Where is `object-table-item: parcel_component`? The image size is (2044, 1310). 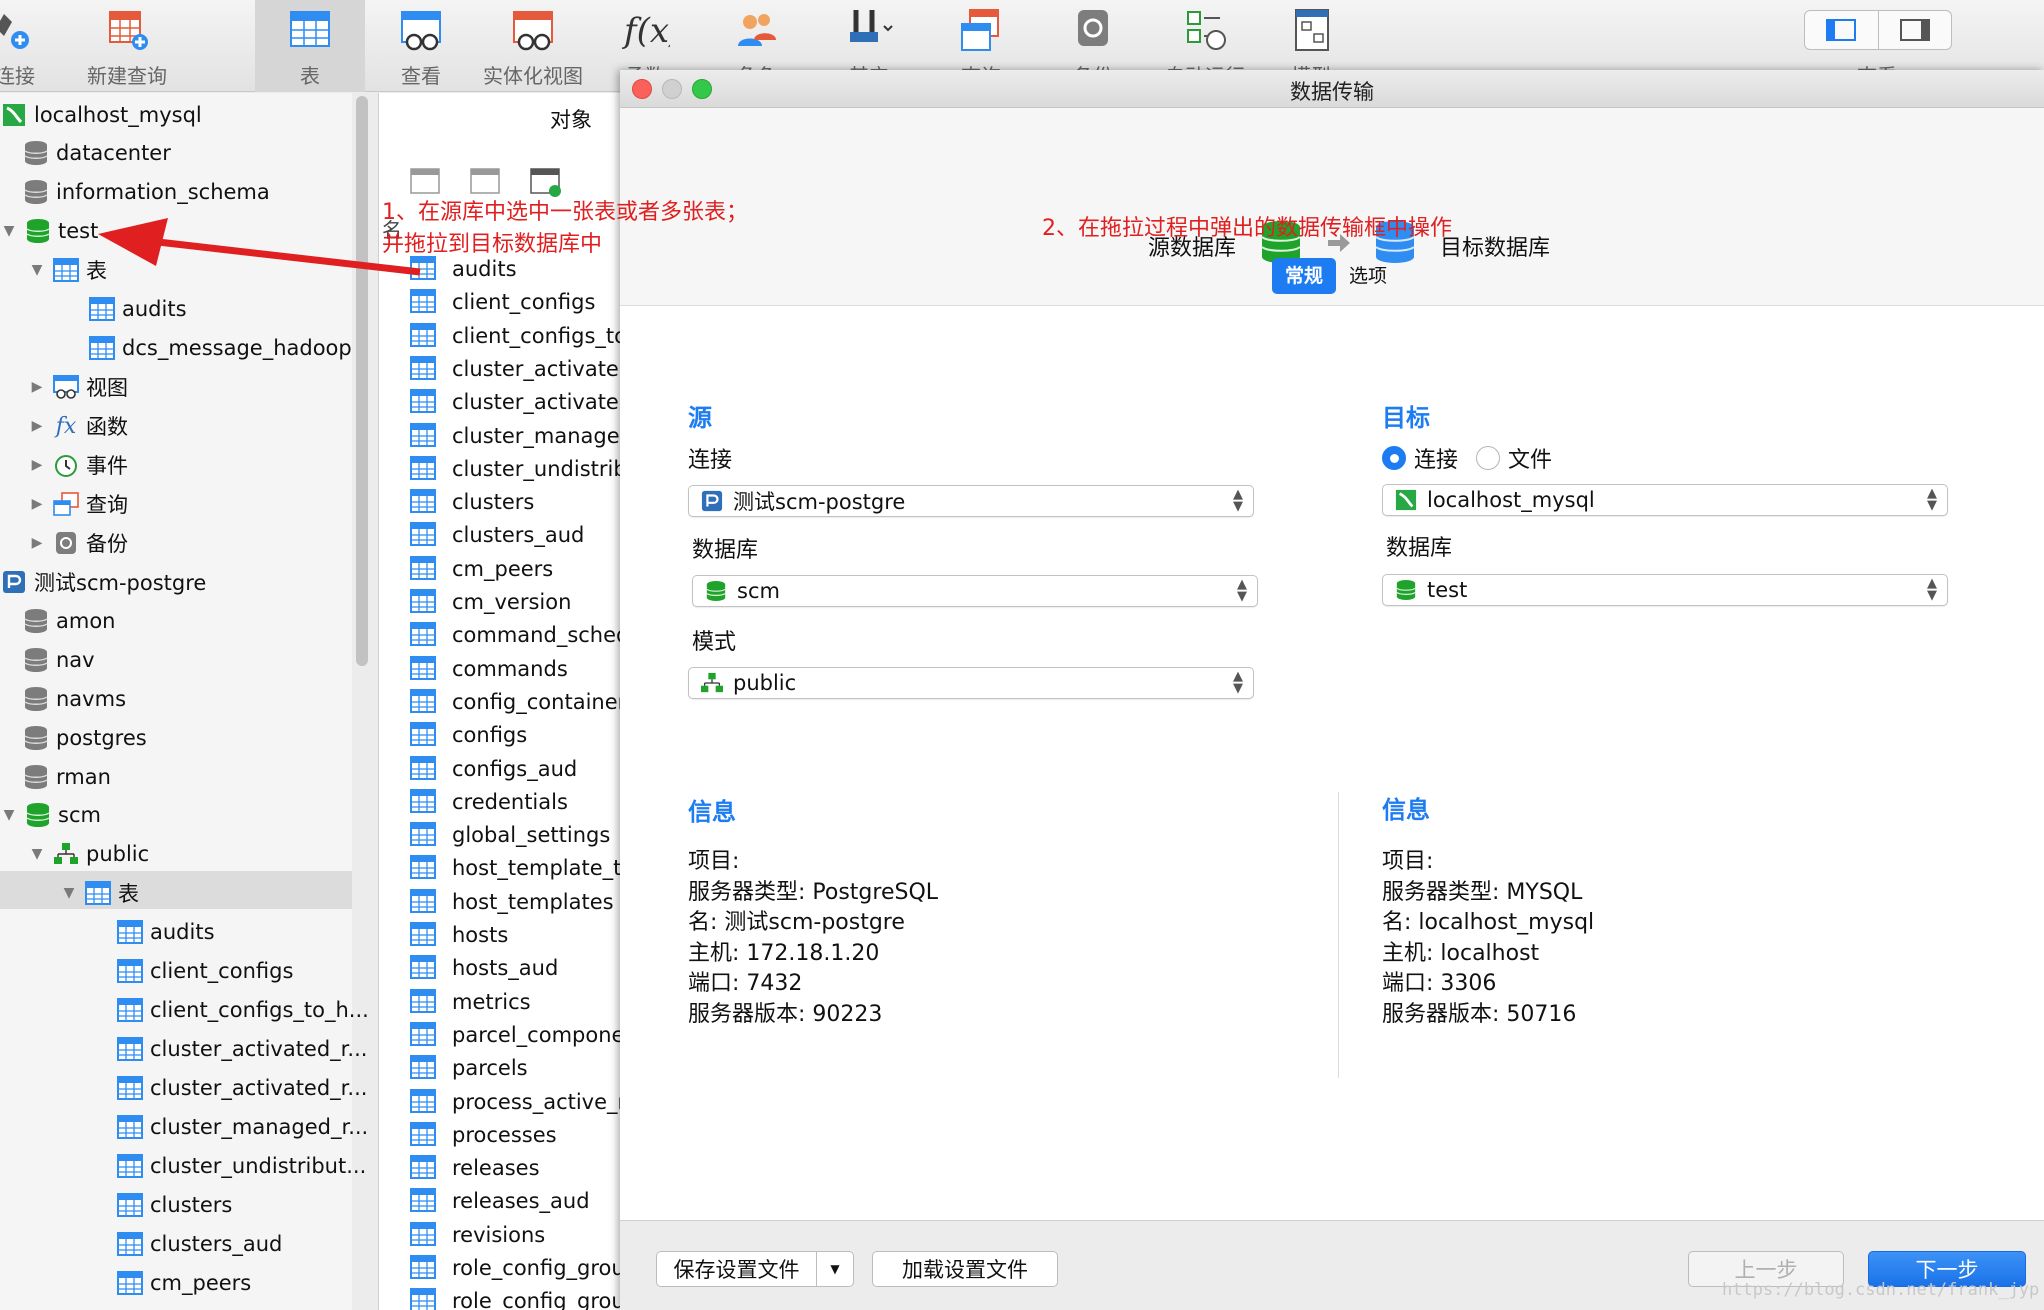
object-table-item: parcel_component is located at coordinates (515, 1035).